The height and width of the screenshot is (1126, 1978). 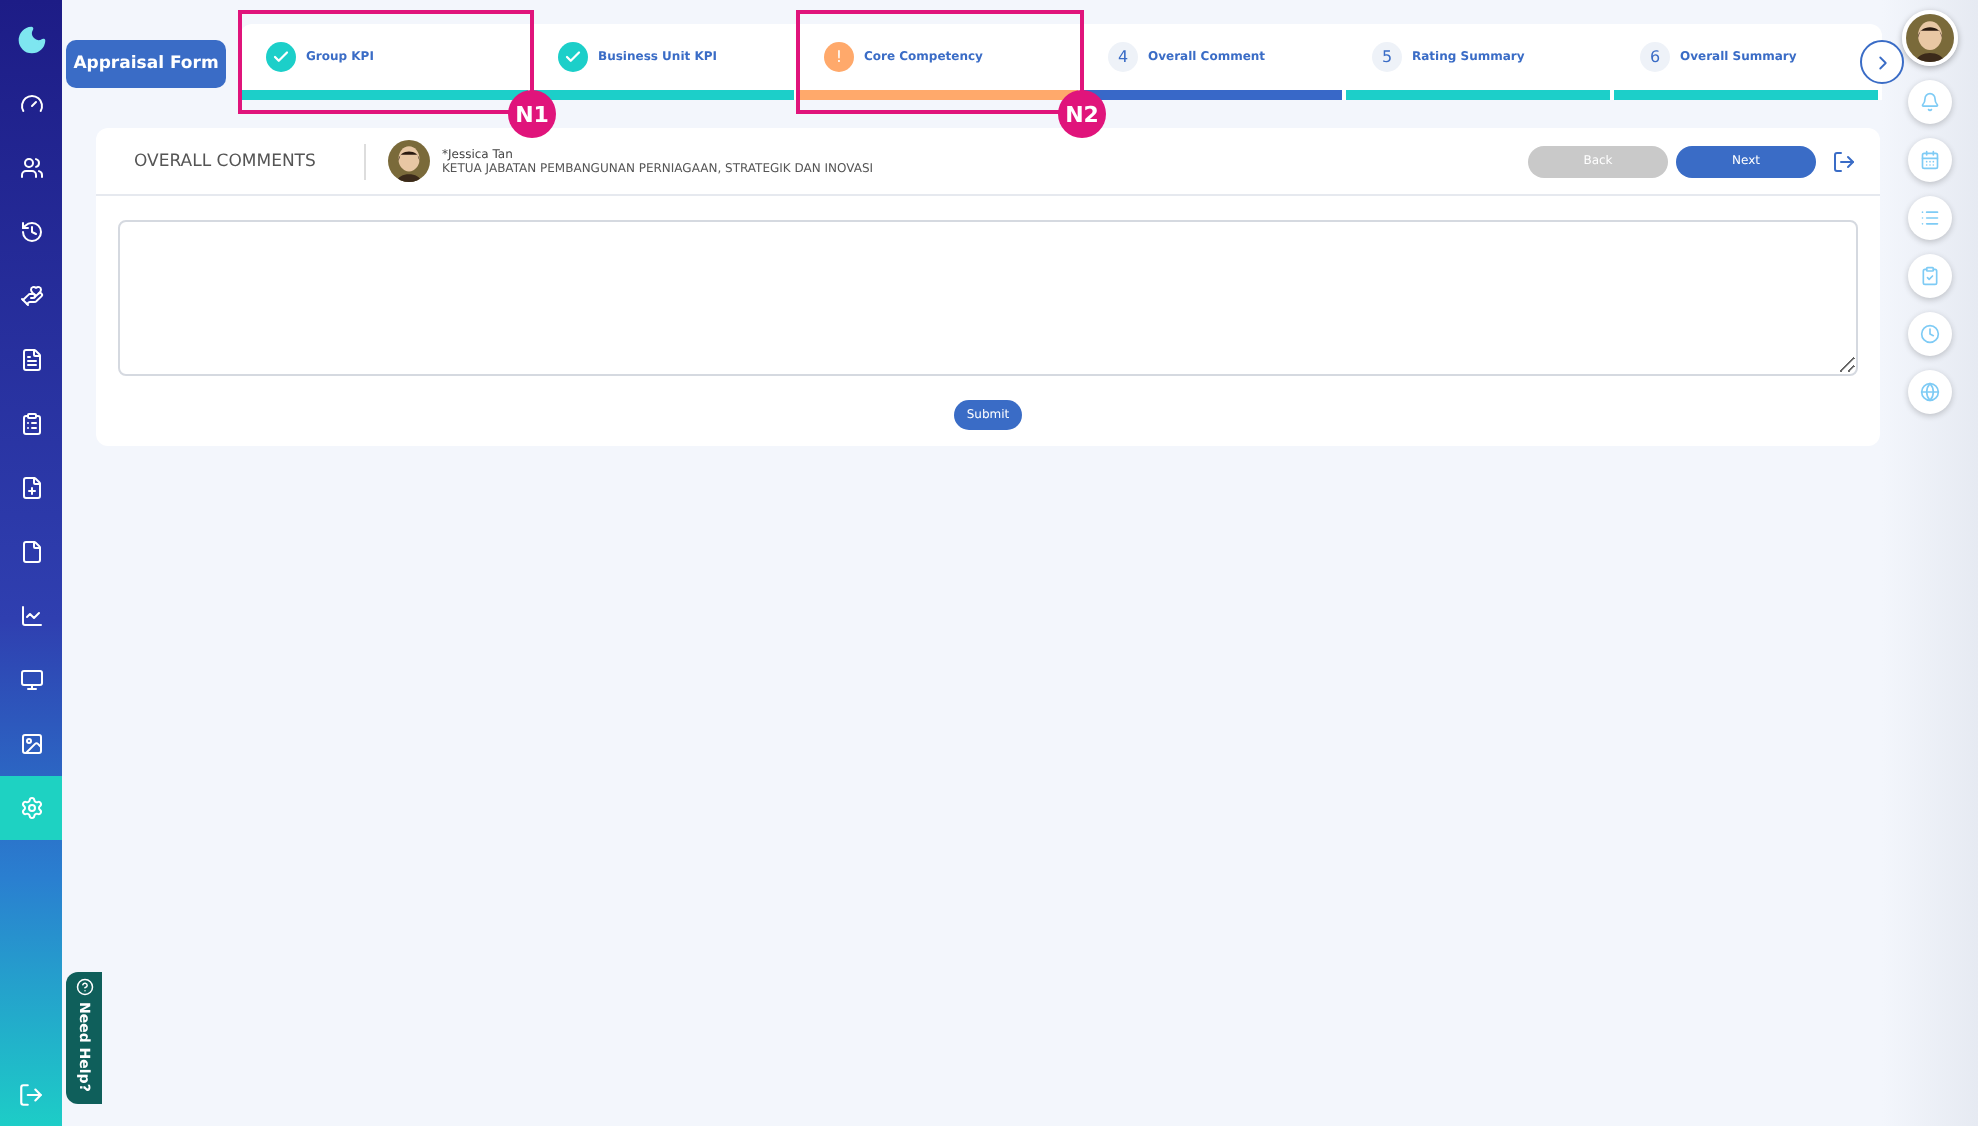 I want to click on section-title: OVERALL COMMENTS, so click(x=226, y=161).